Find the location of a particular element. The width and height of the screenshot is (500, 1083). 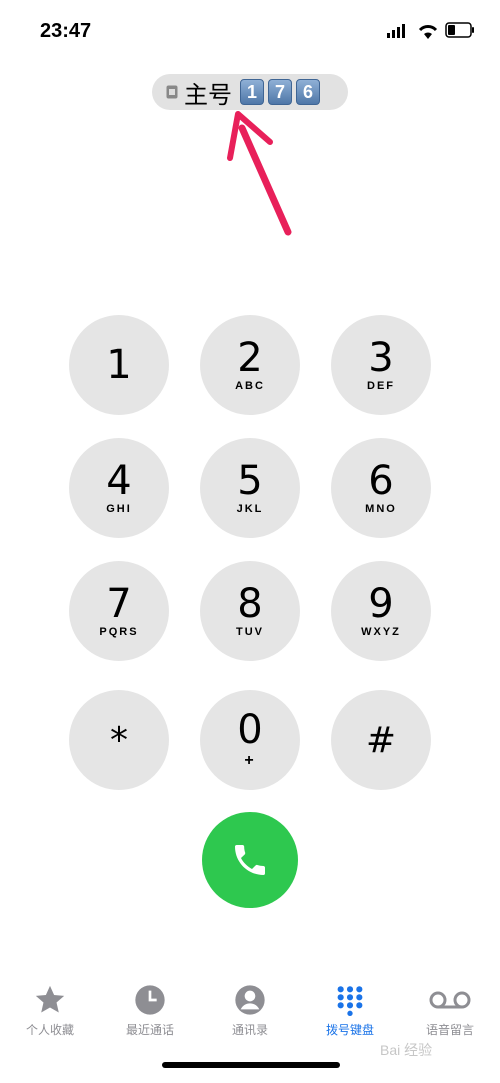

key-4: 4 GHI is located at coordinates (119, 488).